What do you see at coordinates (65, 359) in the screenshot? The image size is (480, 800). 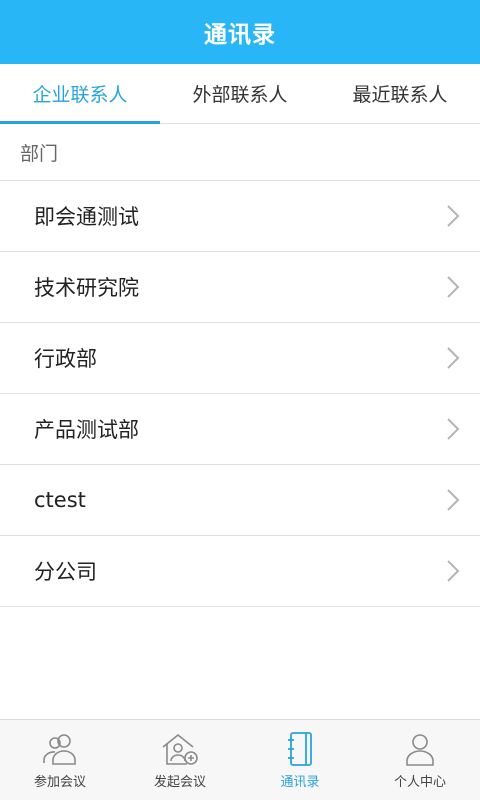 I see `department-name: 行政部` at bounding box center [65, 359].